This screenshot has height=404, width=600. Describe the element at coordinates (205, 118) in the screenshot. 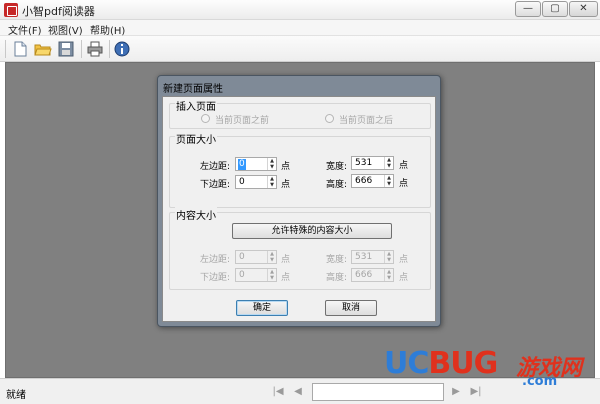

I see `radio-before-current` at that location.